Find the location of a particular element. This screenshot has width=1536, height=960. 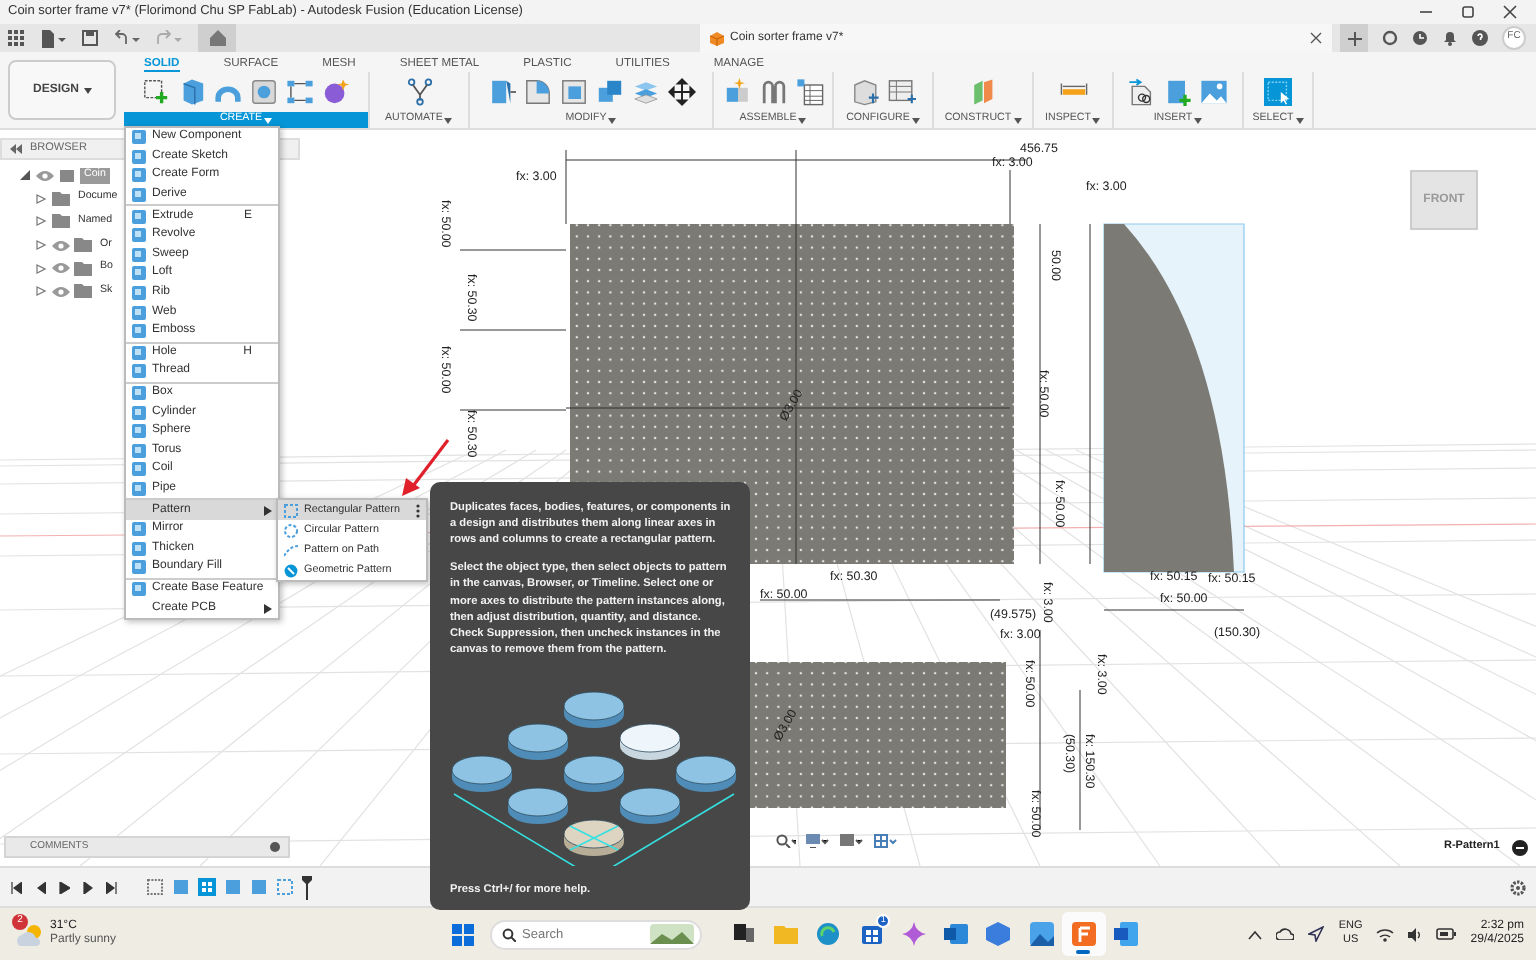

home-icon is located at coordinates (217, 38).